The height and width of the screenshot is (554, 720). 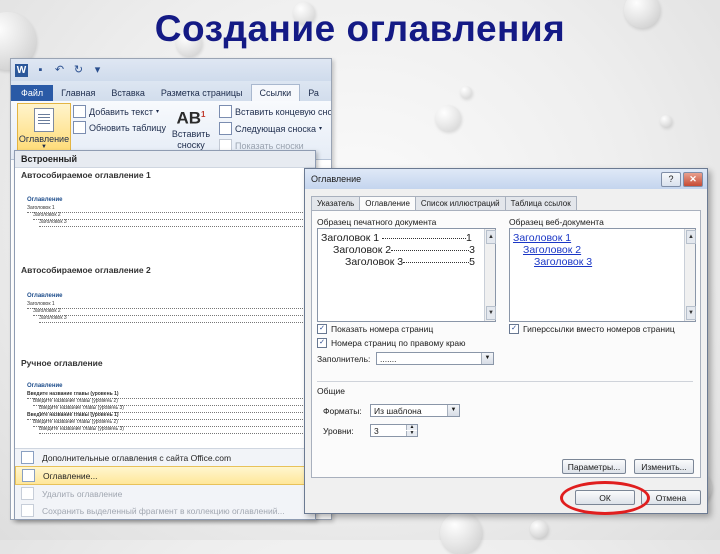 What do you see at coordinates (225, 111) in the screenshot?
I see `endnote-icon` at bounding box center [225, 111].